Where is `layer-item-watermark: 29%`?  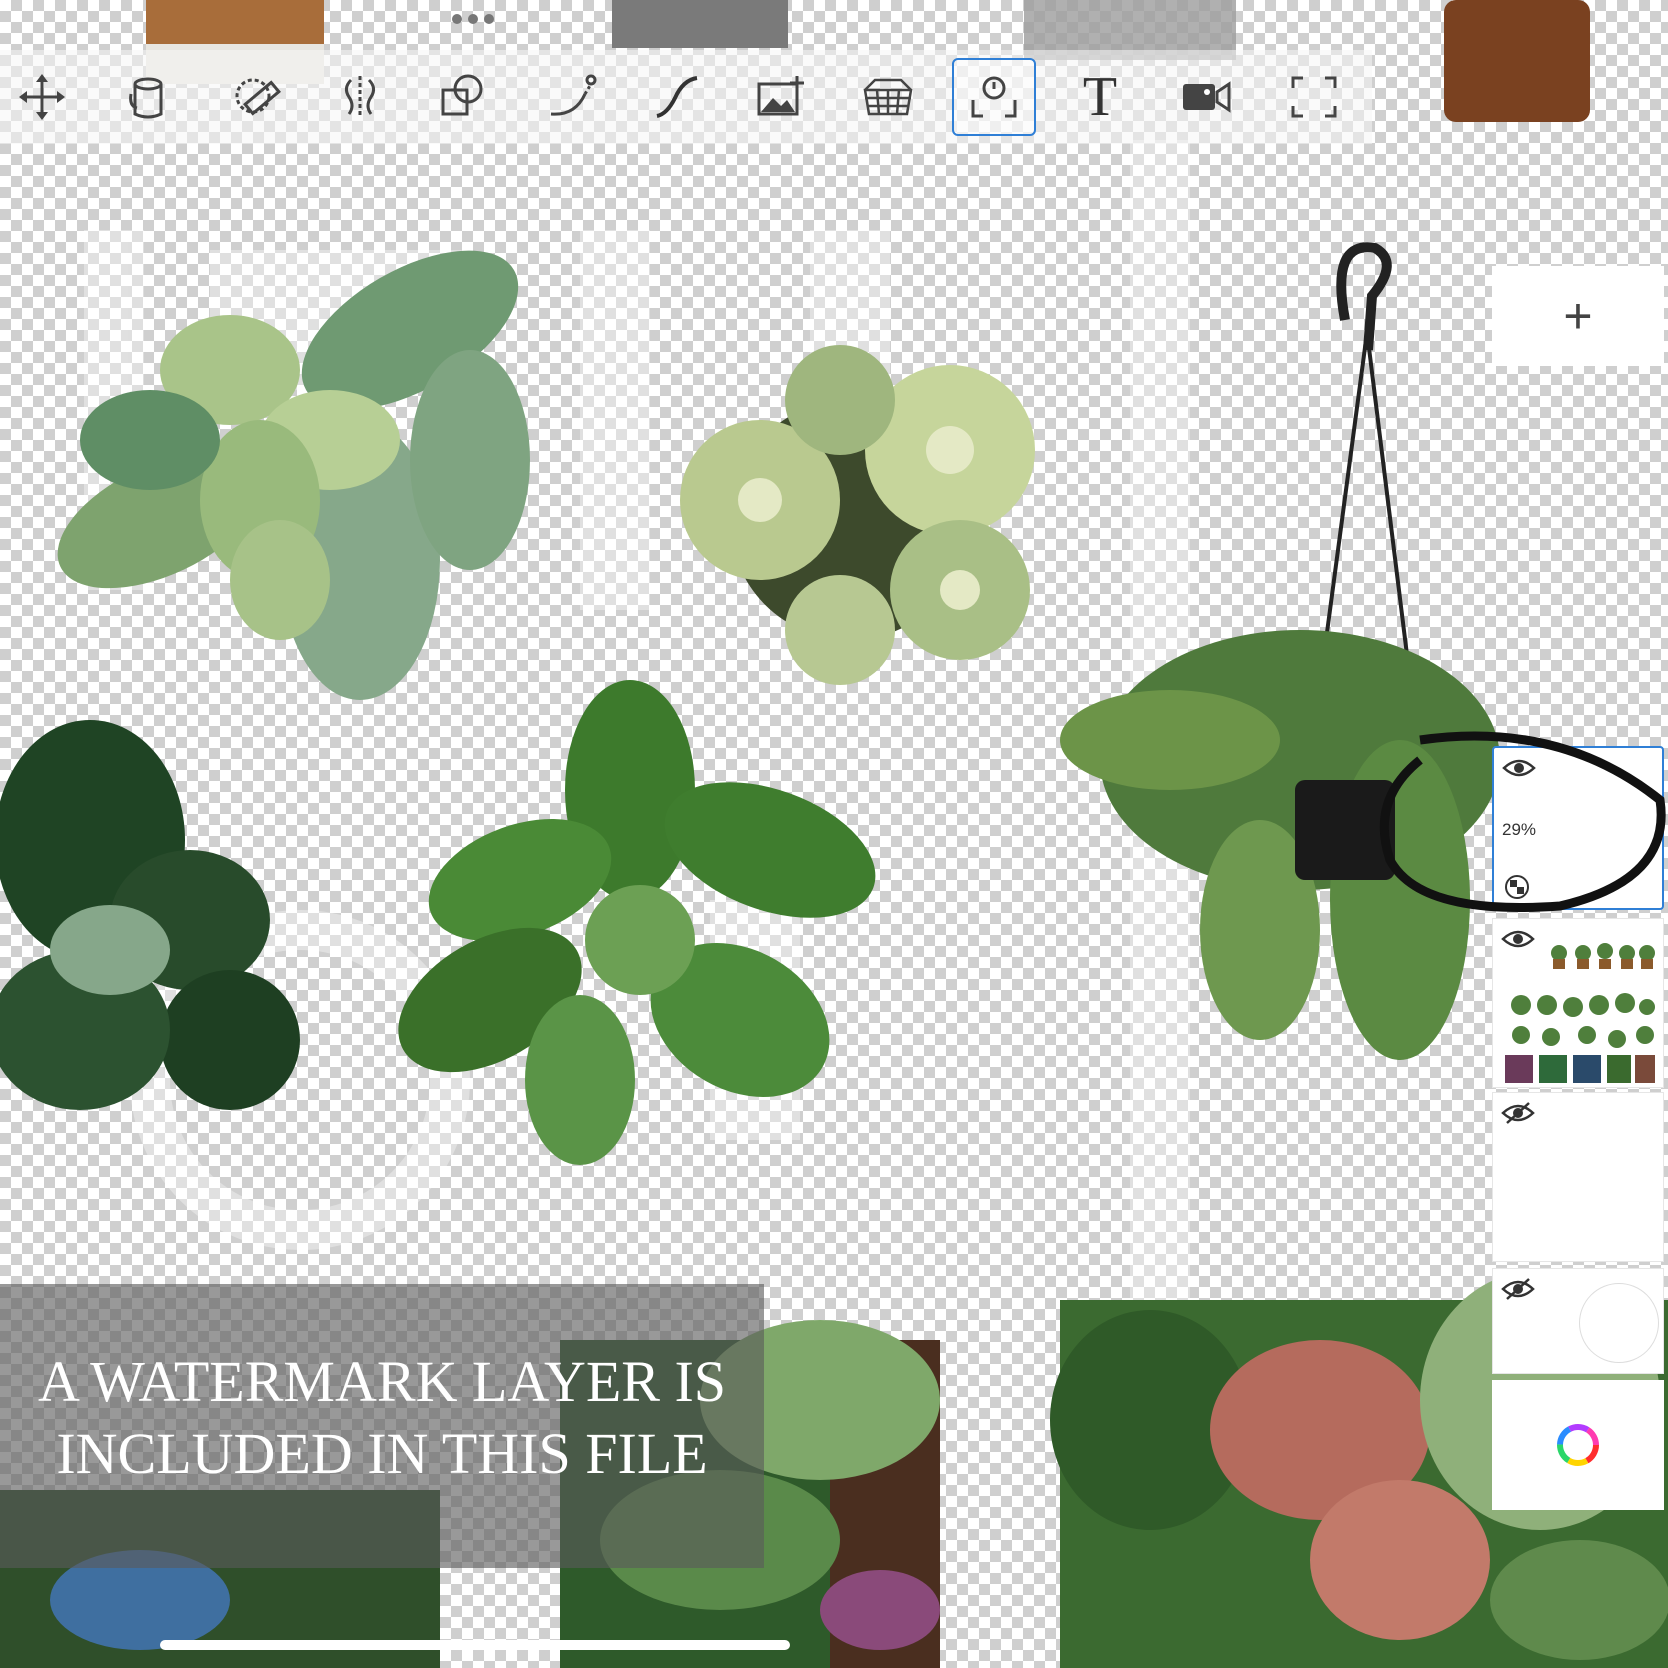 layer-item-watermark: 29% is located at coordinates (1578, 828).